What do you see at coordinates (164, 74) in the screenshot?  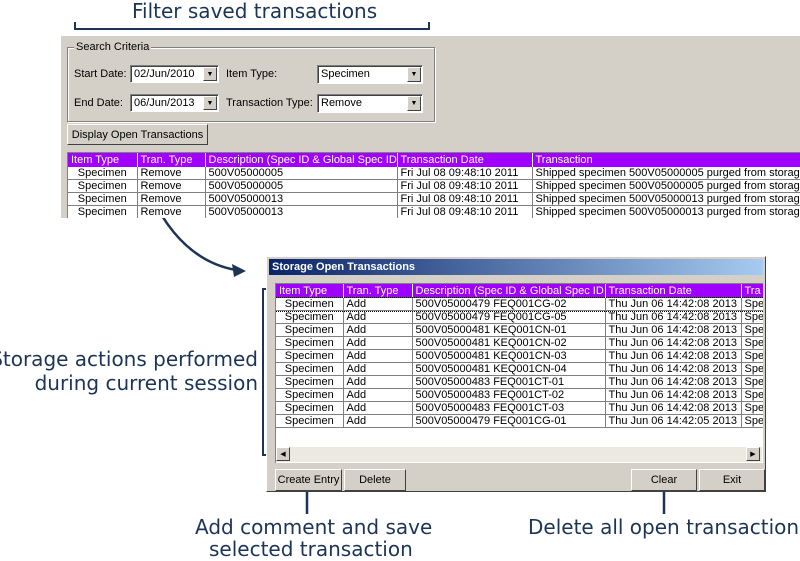 I see `start-date-value: 02/Jun/2010` at bounding box center [164, 74].